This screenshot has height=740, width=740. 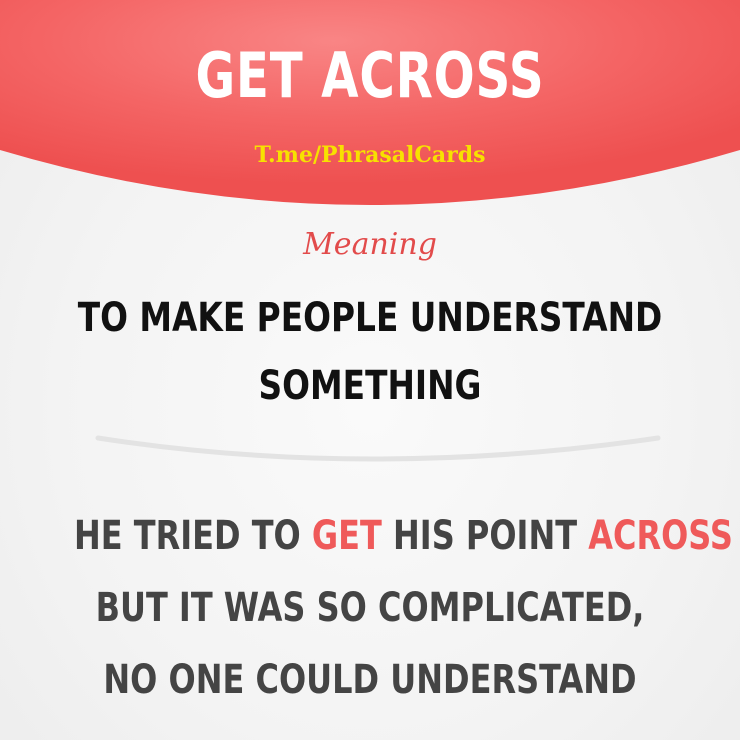 I want to click on channel-watermark: T.me/PhrasalCards, so click(x=370, y=155).